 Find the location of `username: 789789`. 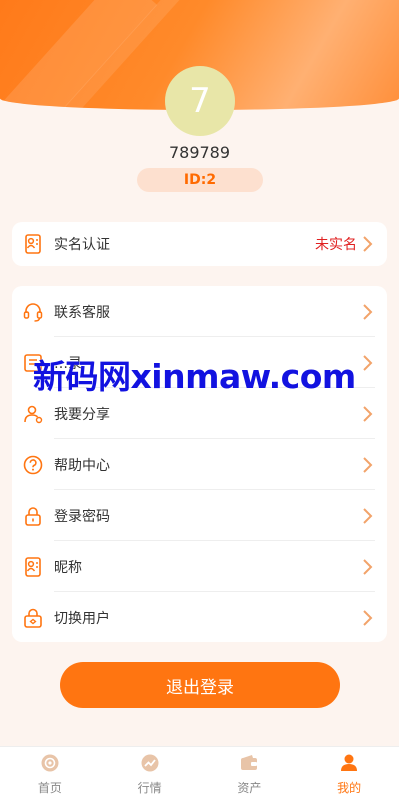

username: 789789 is located at coordinates (199, 152).